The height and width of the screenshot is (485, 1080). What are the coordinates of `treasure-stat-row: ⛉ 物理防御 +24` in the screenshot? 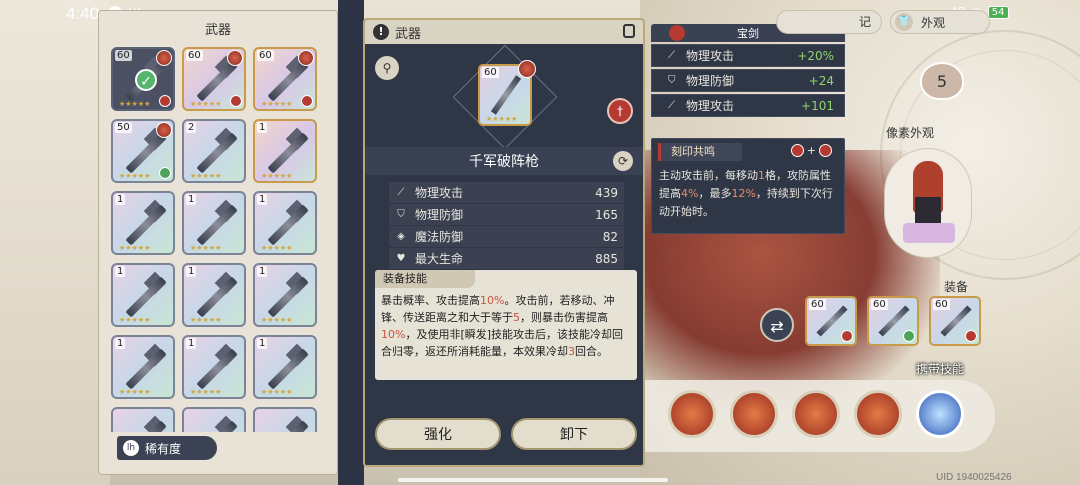 It's located at (748, 80).